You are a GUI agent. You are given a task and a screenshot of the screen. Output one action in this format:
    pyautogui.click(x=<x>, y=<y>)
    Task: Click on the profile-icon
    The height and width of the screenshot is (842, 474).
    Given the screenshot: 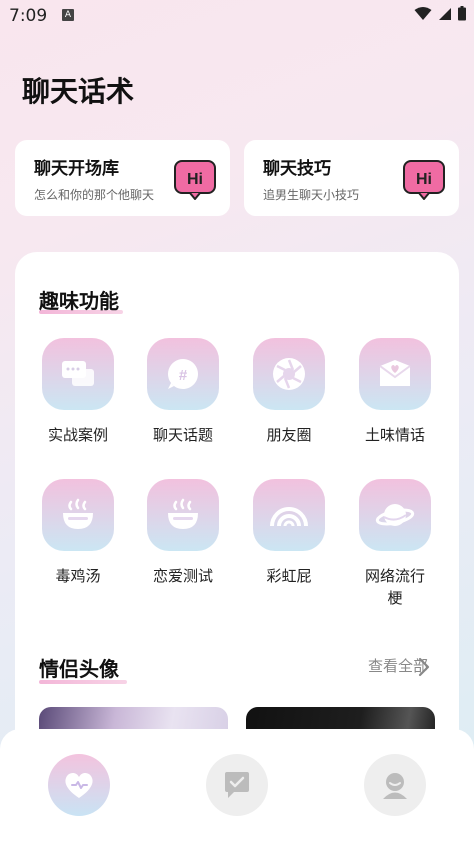 What is the action you would take?
    pyautogui.click(x=395, y=786)
    